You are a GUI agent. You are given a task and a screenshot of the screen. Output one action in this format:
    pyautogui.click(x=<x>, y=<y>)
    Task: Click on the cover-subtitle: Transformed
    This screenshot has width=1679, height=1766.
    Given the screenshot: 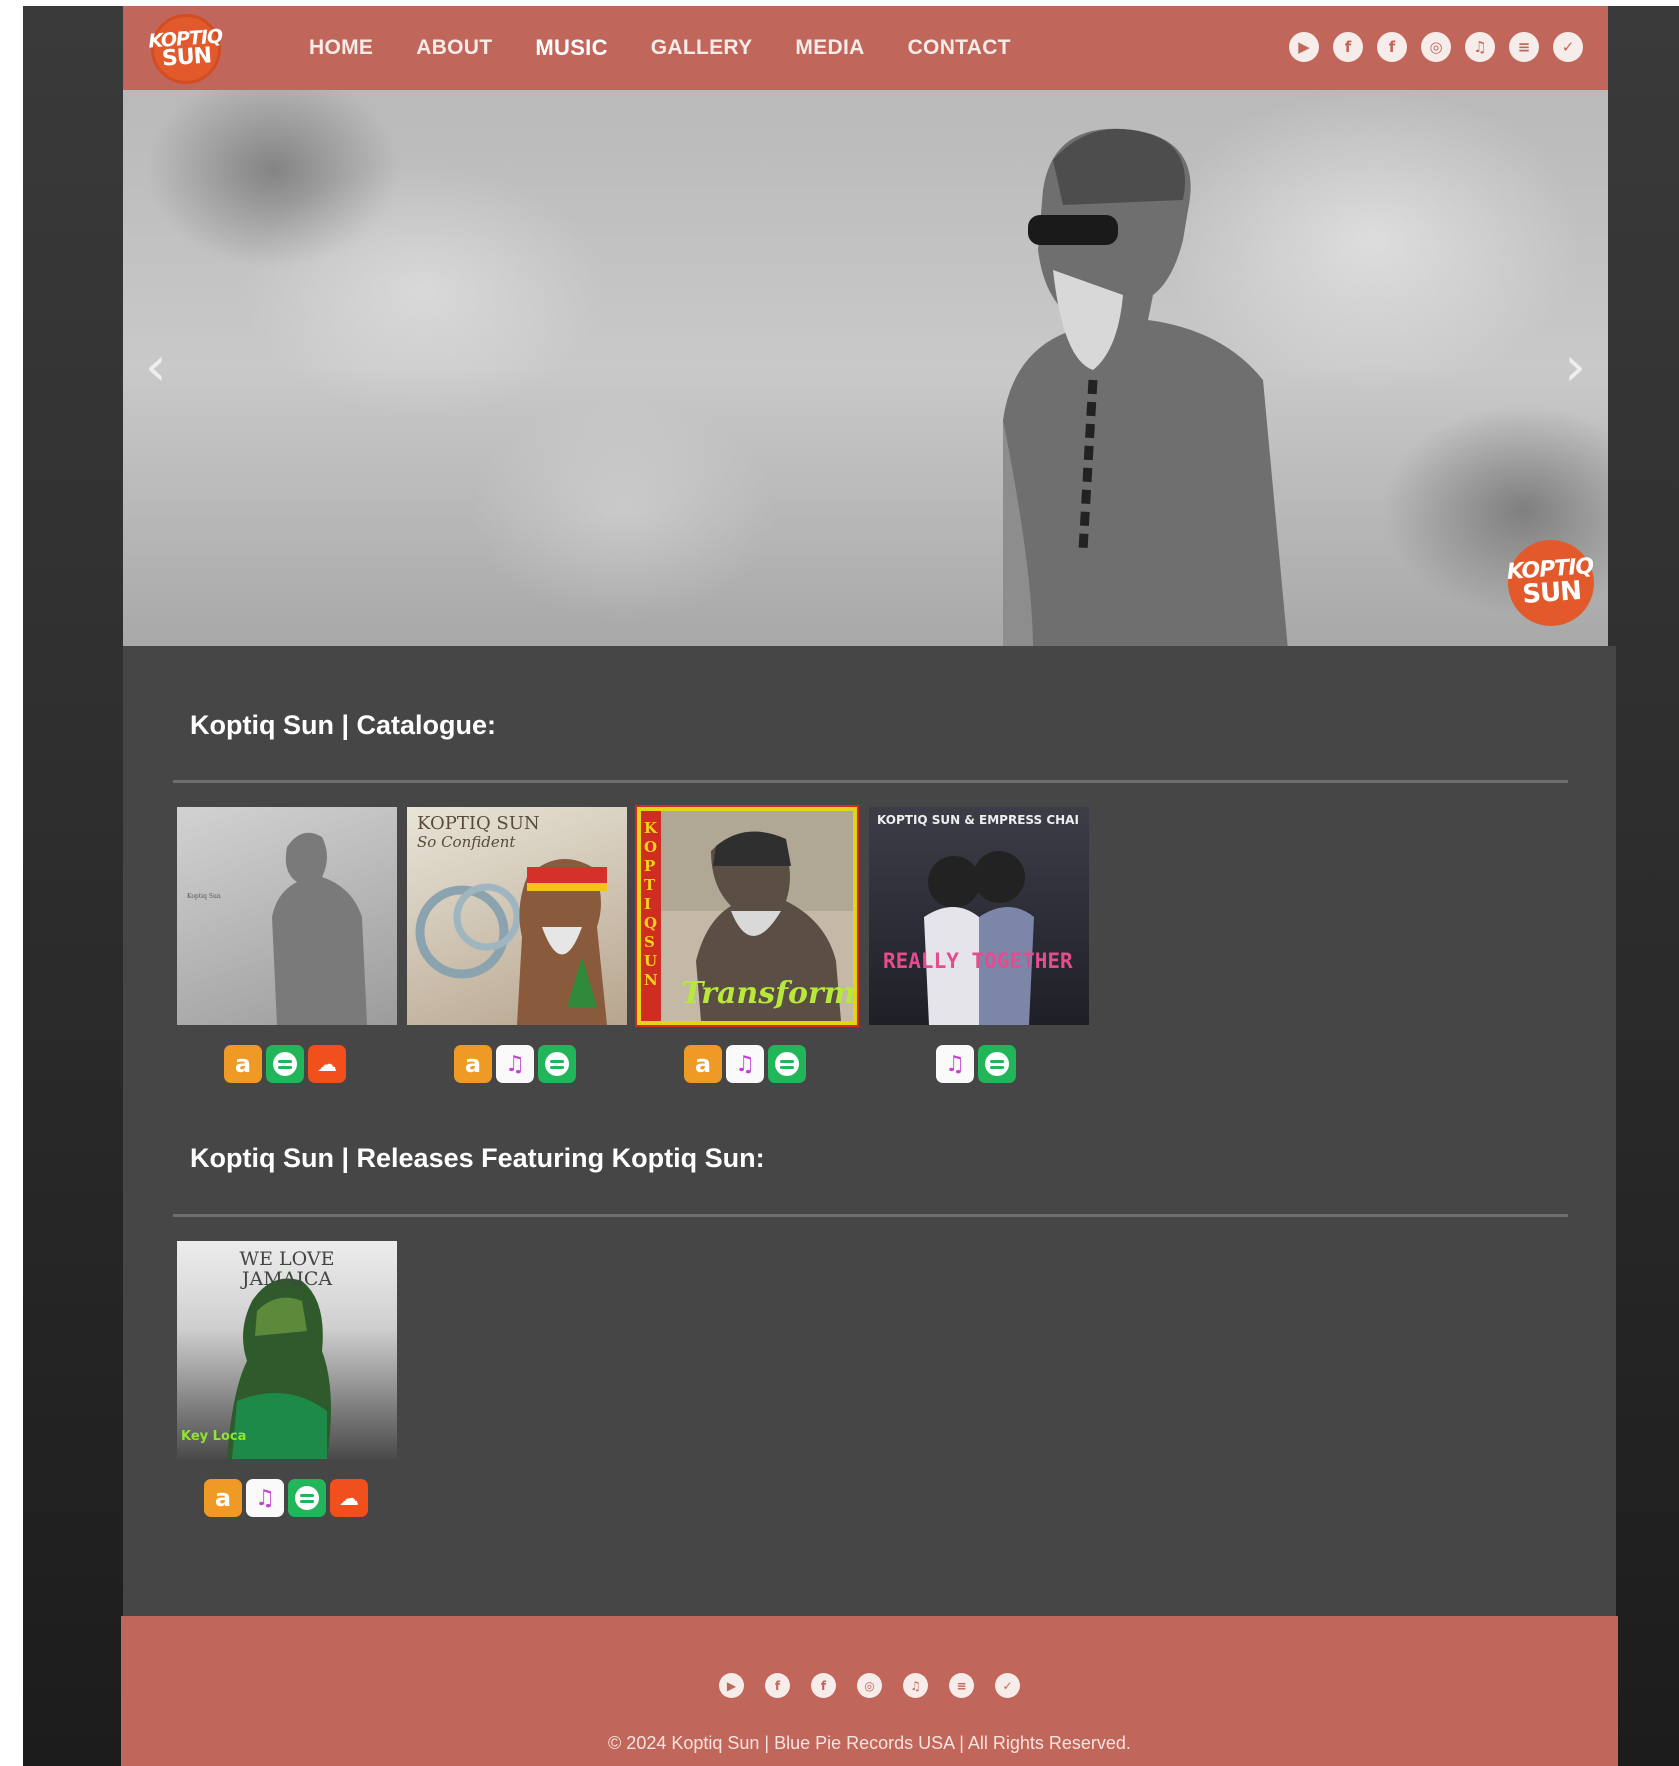 What is the action you would take?
    pyautogui.click(x=768, y=993)
    